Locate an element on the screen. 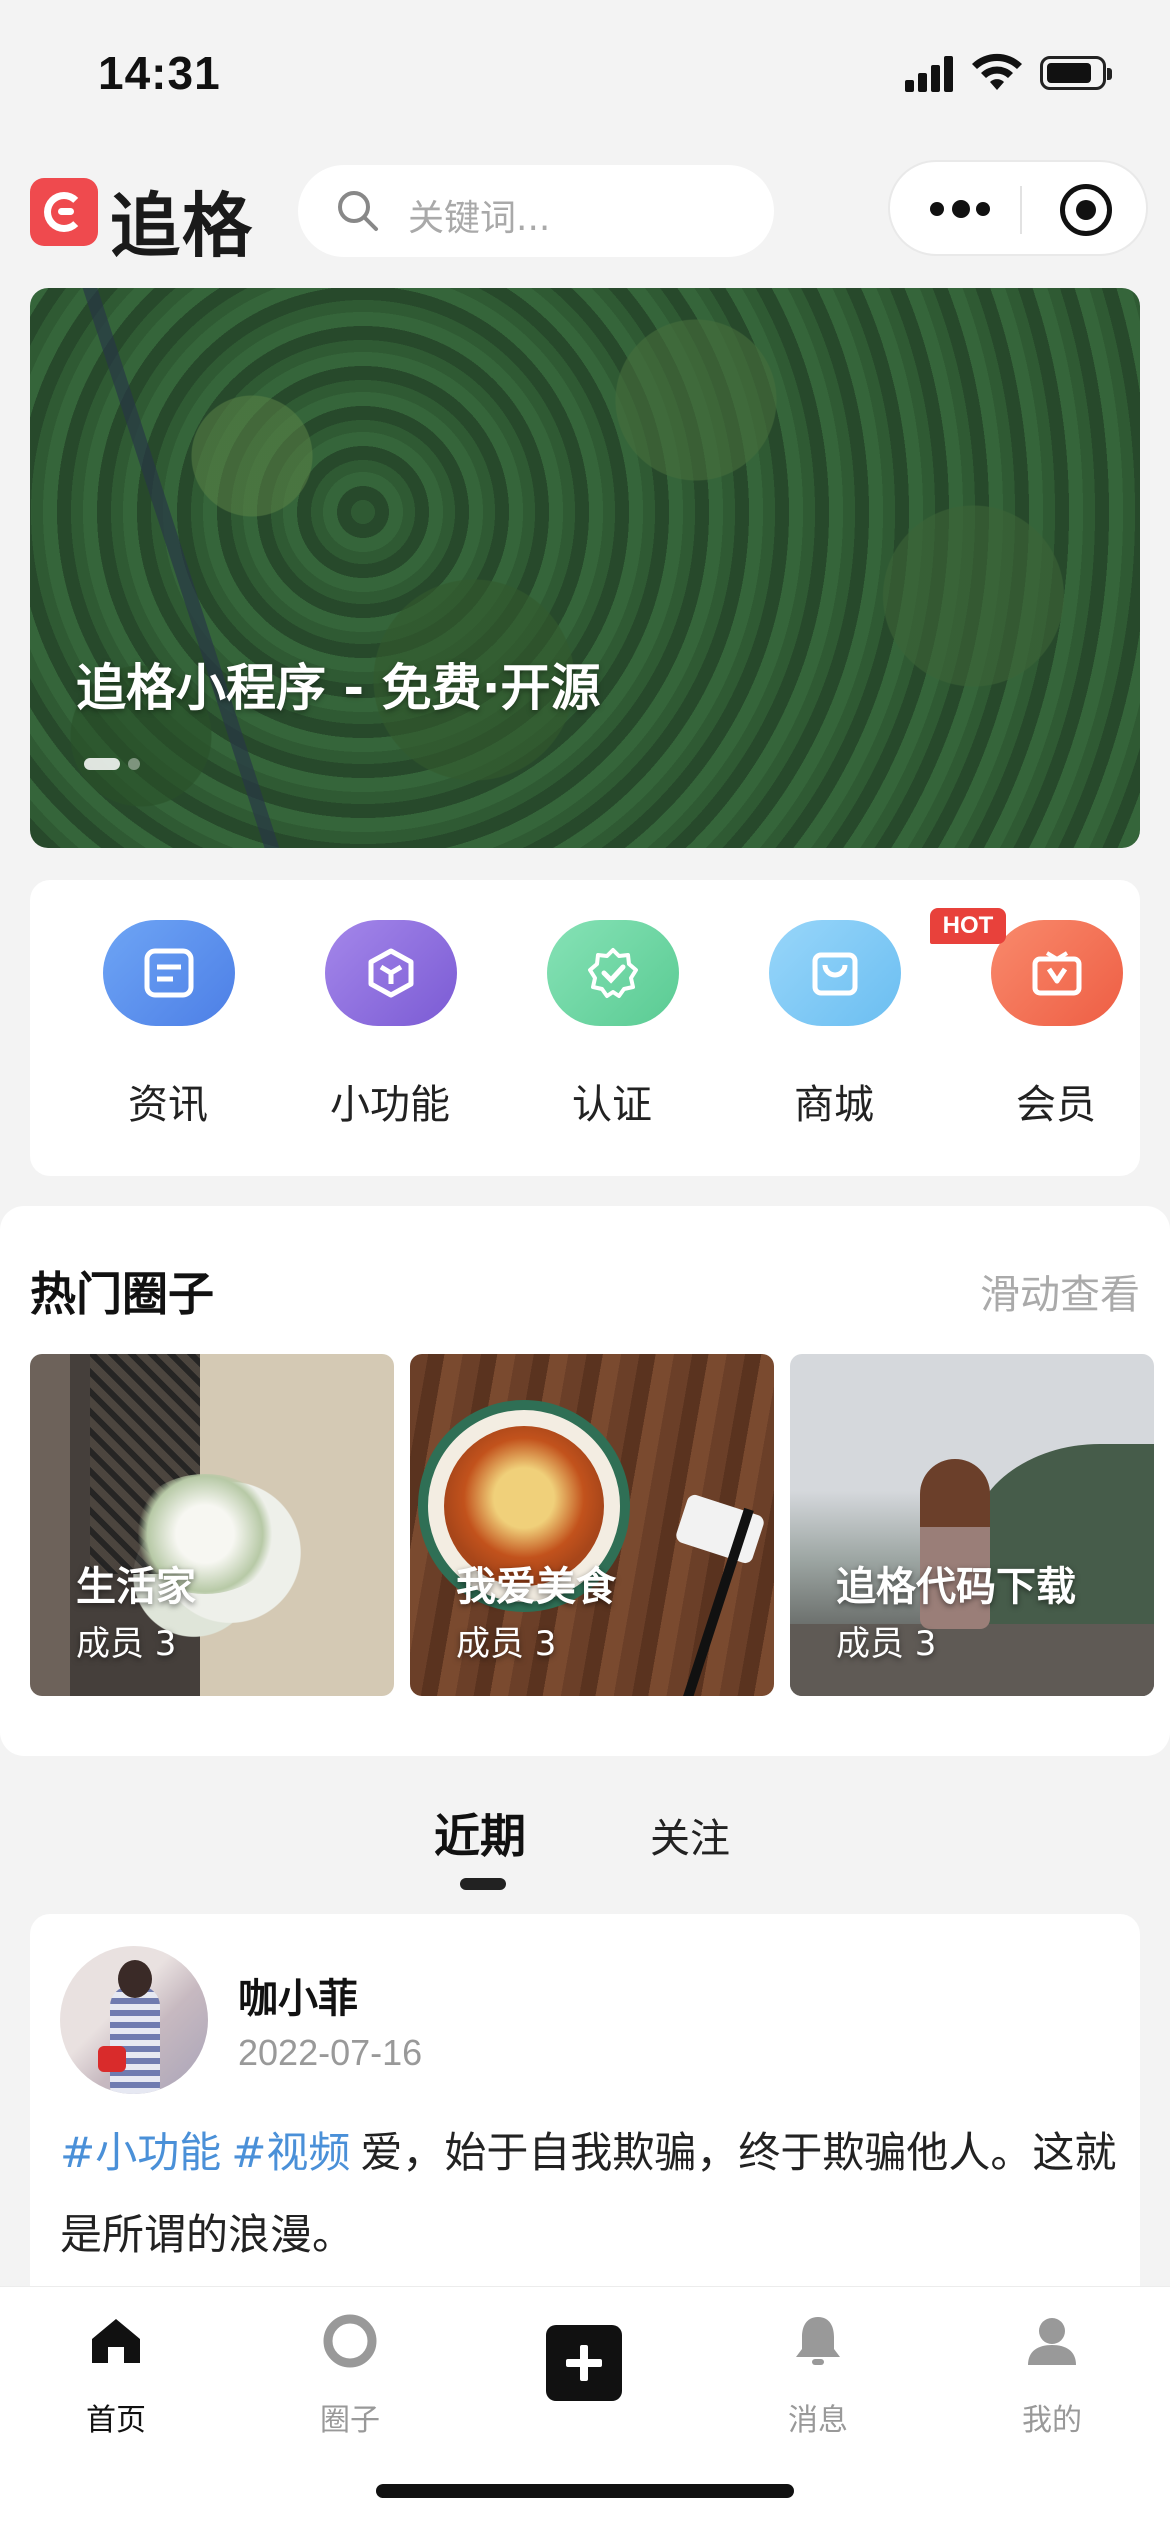 Image resolution: width=1170 pixels, height=2532 pixels. section-more-hint: 滑动查看 is located at coordinates (1060, 1295).